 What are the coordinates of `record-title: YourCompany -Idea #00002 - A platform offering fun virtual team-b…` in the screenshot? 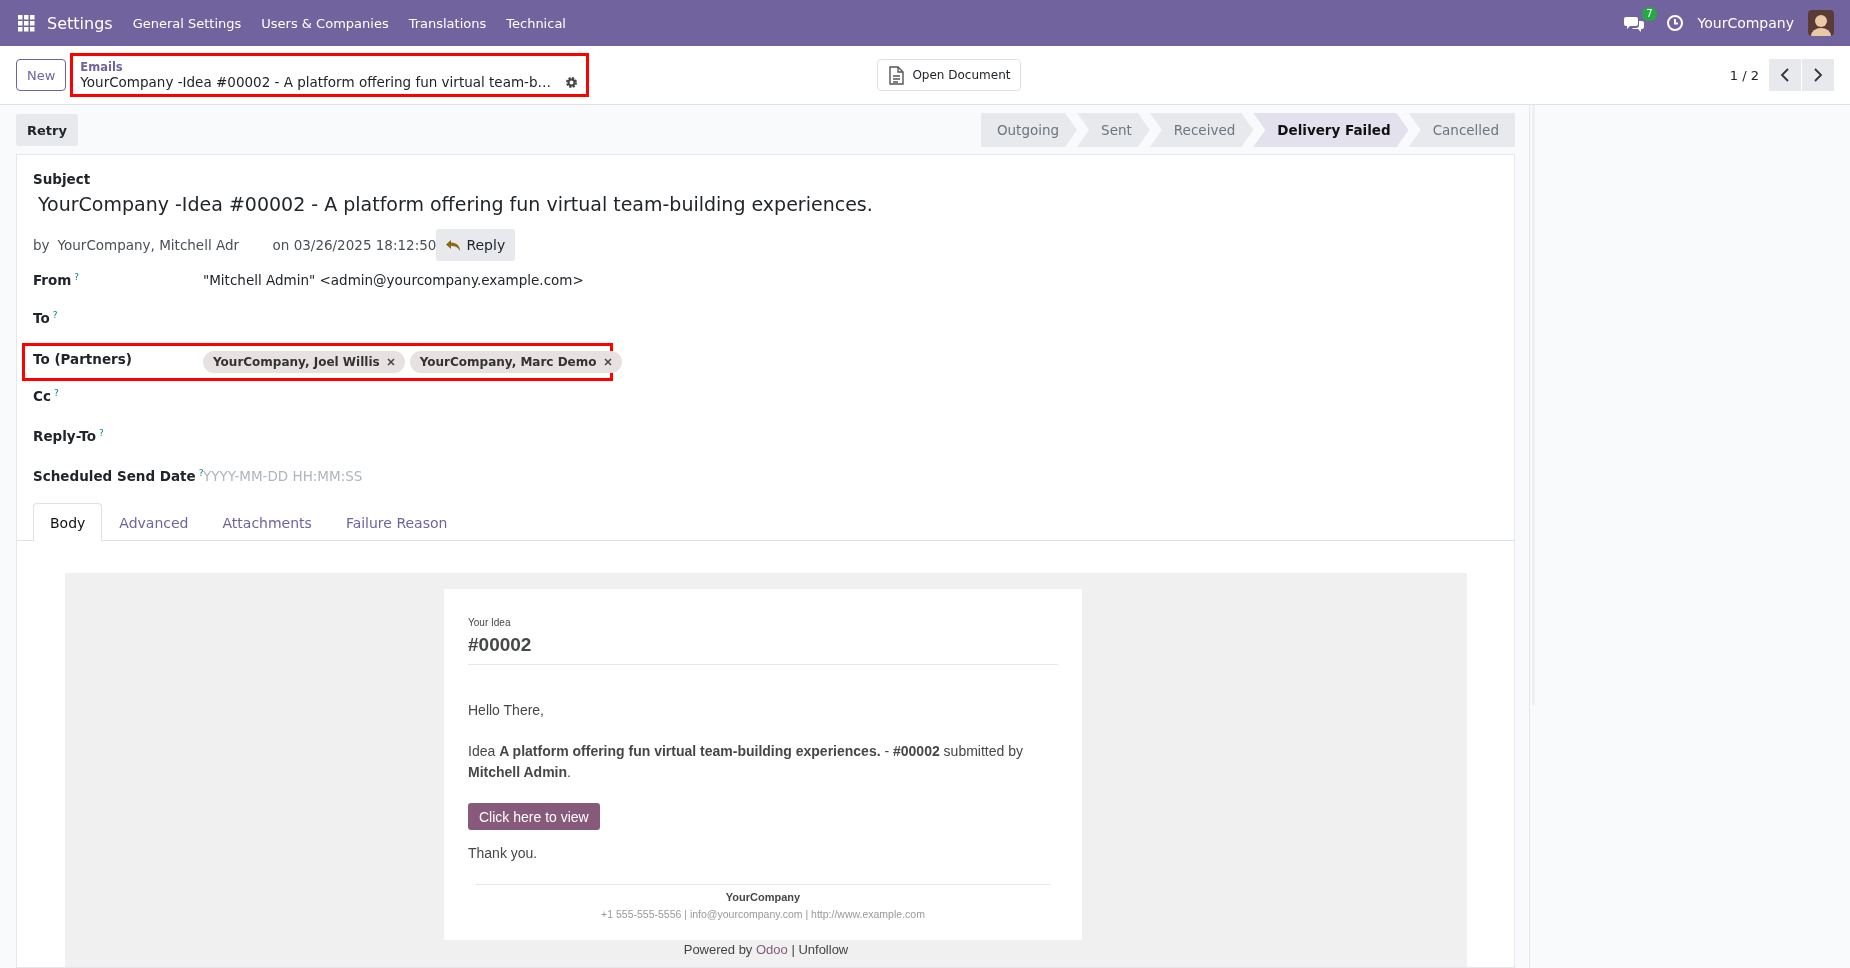 It's located at (316, 82).